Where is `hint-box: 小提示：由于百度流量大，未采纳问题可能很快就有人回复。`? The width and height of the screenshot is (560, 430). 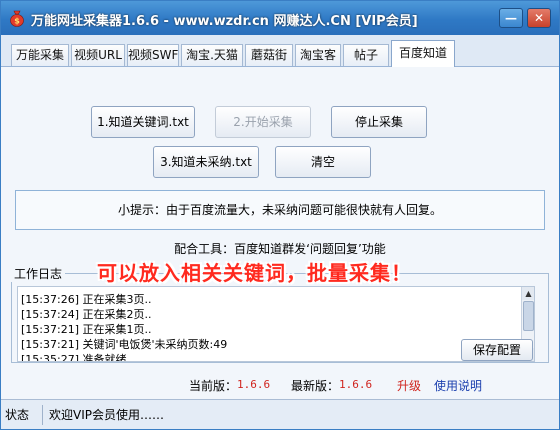 hint-box: 小提示：由于百度流量大，未采纳问题可能很快就有人回复。 is located at coordinates (280, 210).